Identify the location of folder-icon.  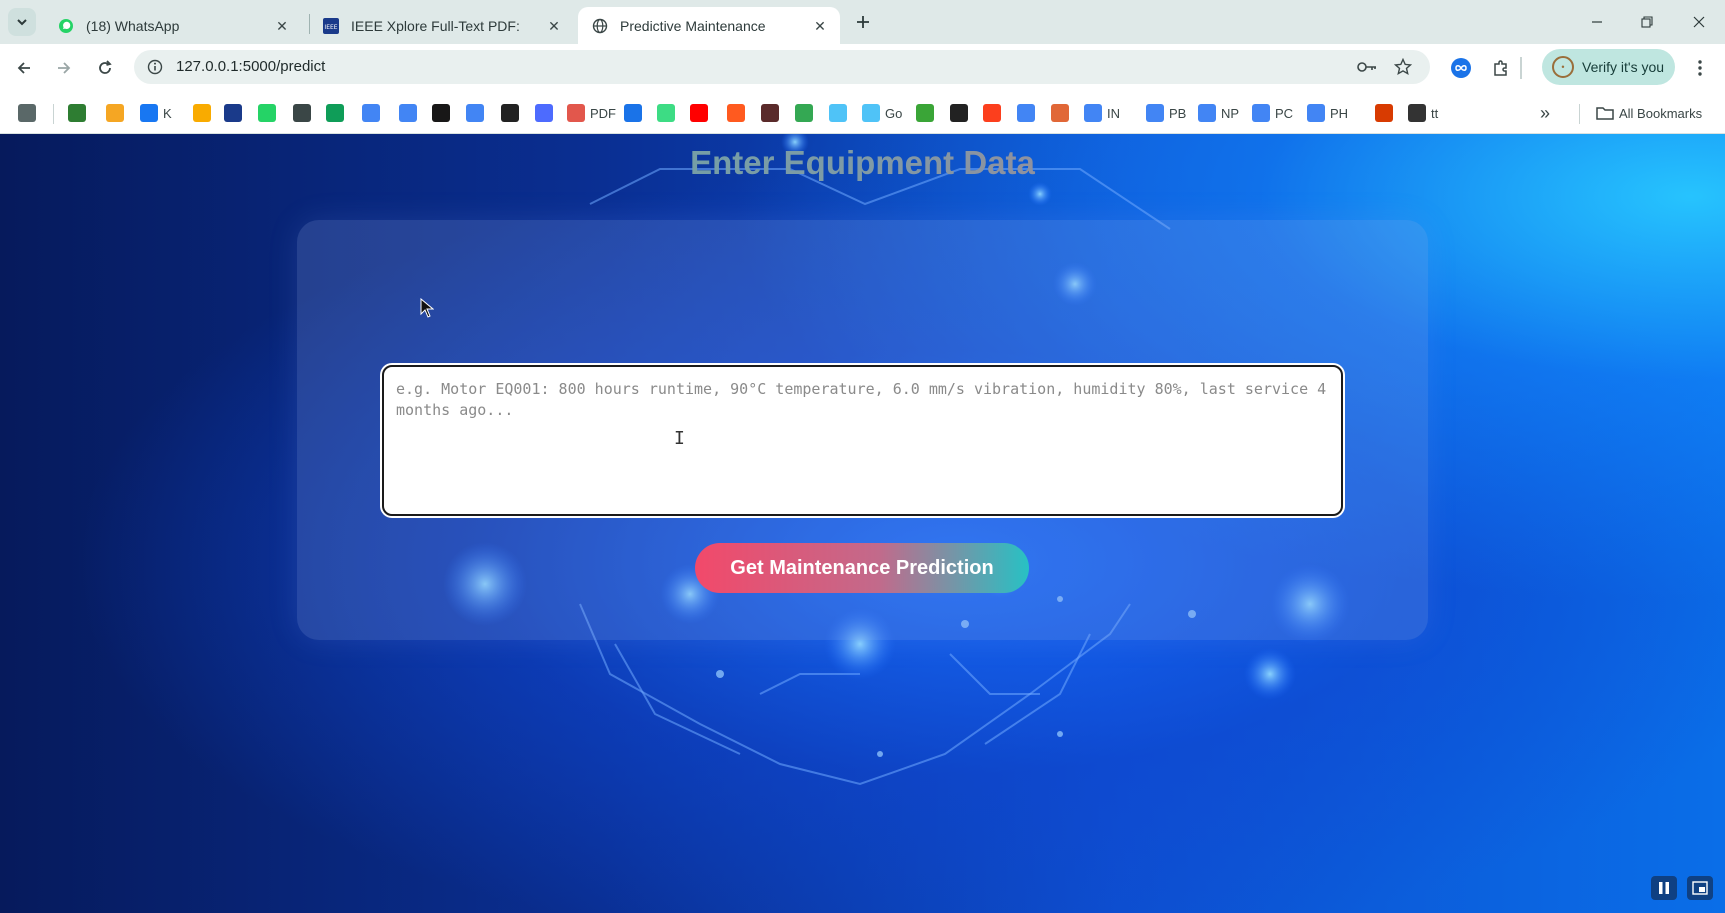
(1605, 113).